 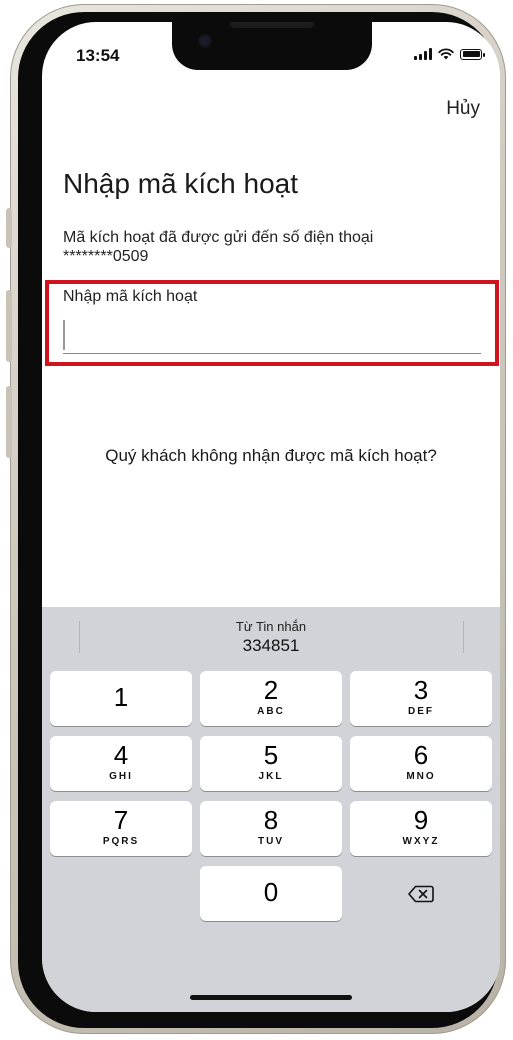 What do you see at coordinates (271, 711) in the screenshot?
I see `key-letters: ABC` at bounding box center [271, 711].